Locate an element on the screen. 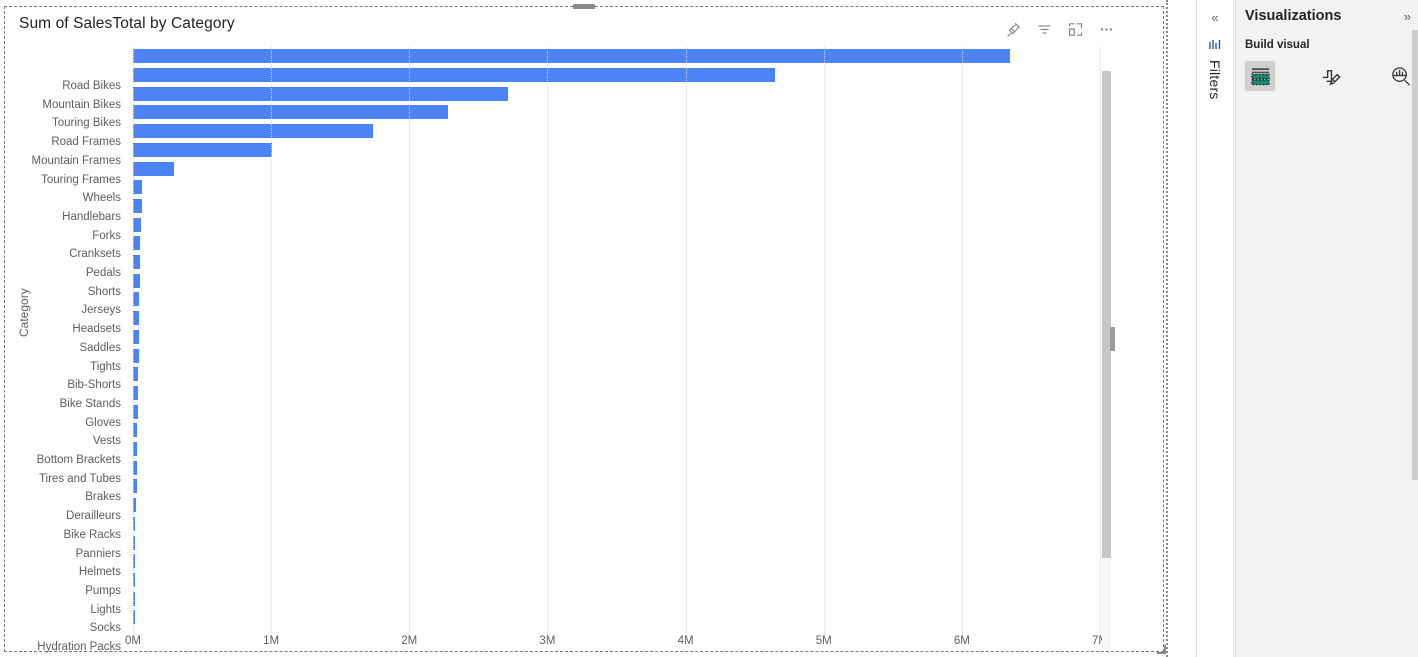 Image resolution: width=1418 pixels, height=657 pixels. x-axis-tick-labels: 0M 1M 2M 3M 4M 5M 6M 7M is located at coordinates (616, 646).